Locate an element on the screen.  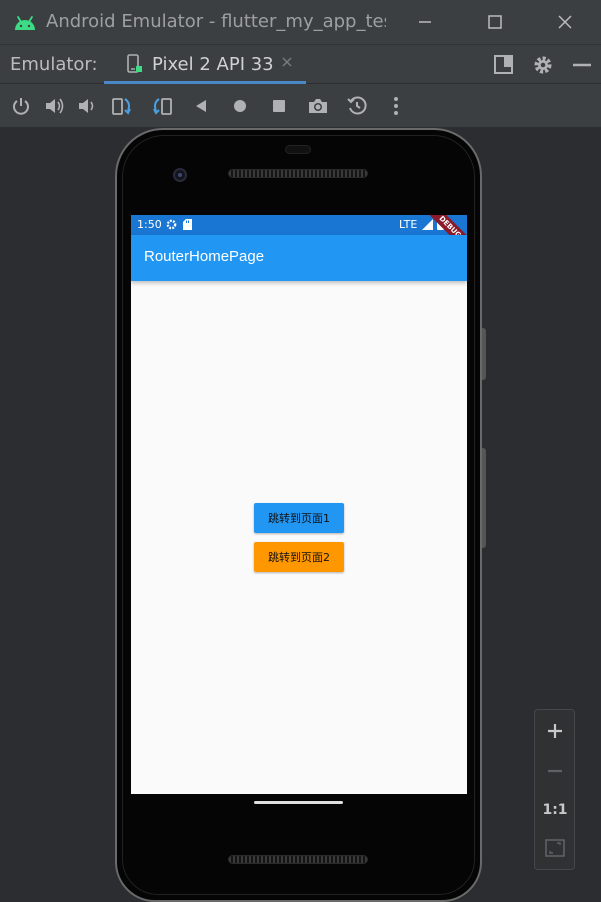
minimize-button is located at coordinates (425, 22).